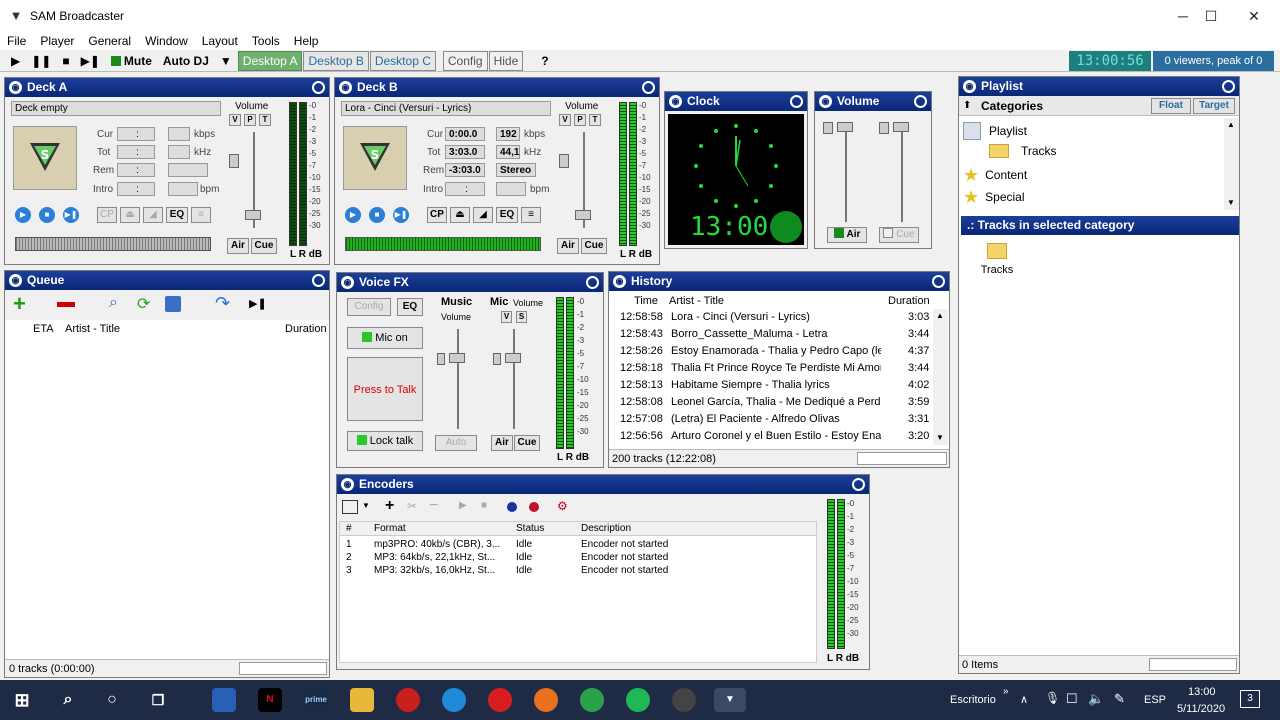  What do you see at coordinates (385, 441) in the screenshot?
I see `lock-talk-button: Lock talk` at bounding box center [385, 441].